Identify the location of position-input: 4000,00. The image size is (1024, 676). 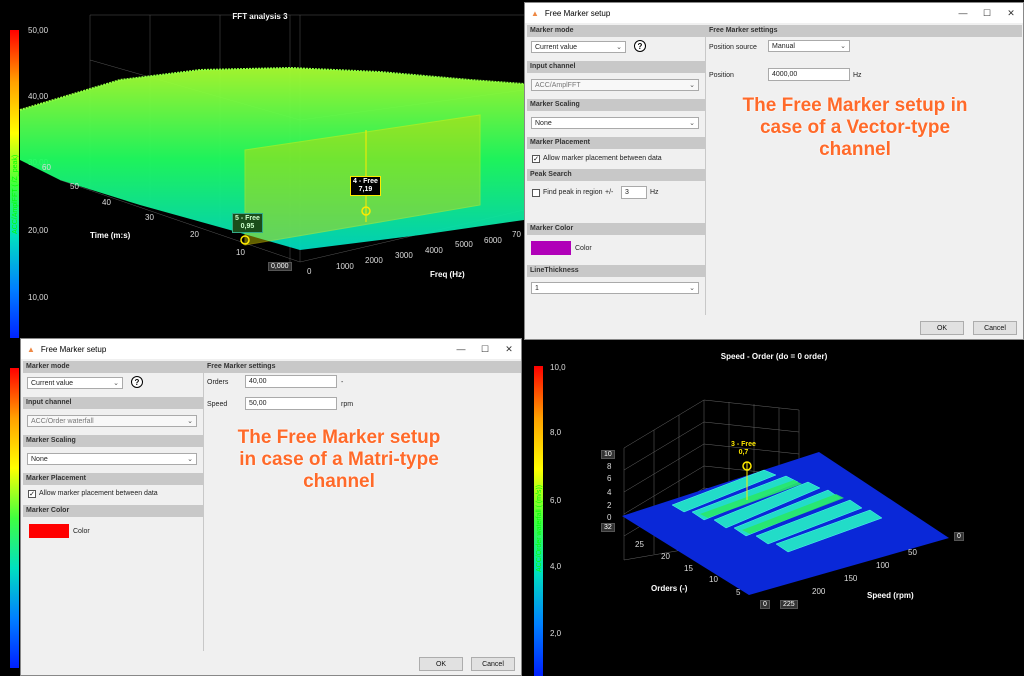
(809, 74).